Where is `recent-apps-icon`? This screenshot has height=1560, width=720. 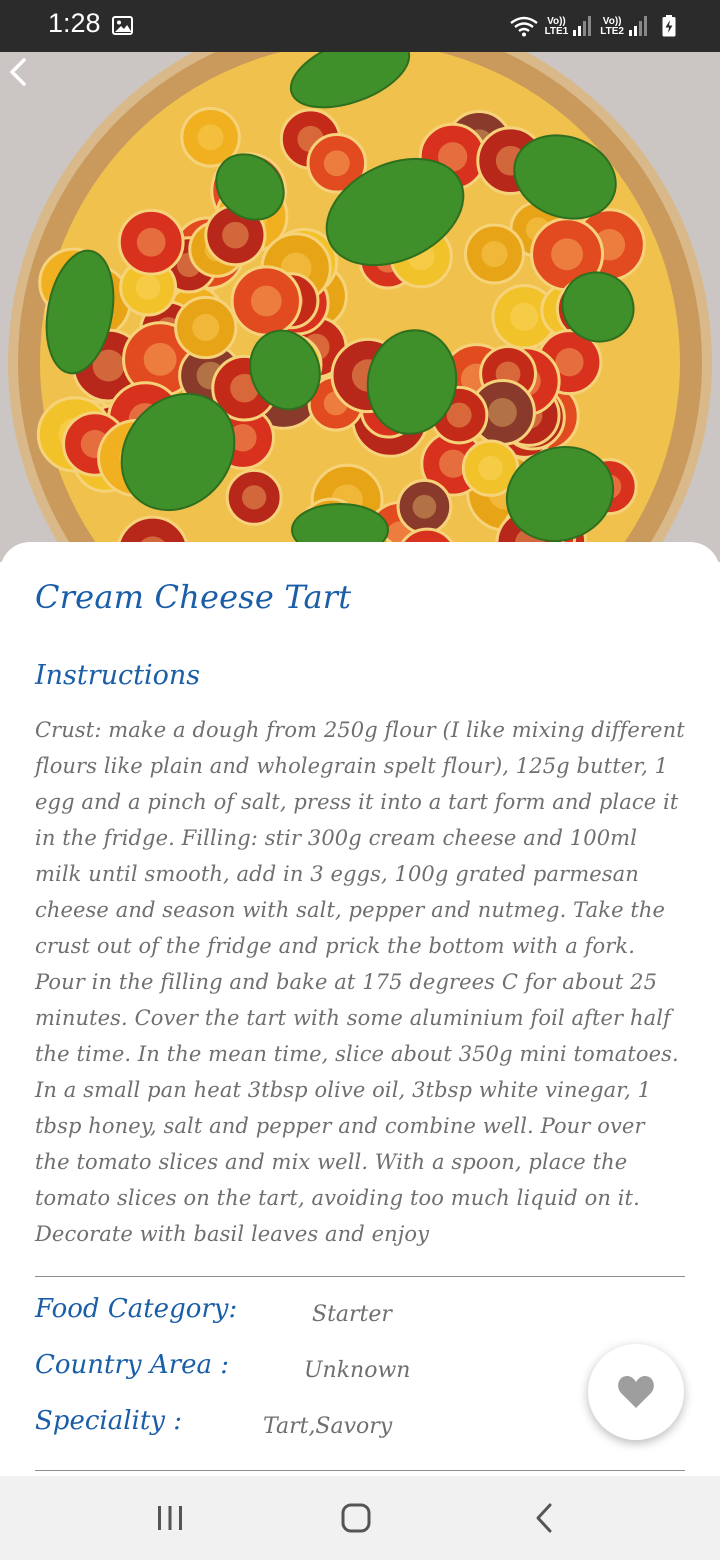
recent-apps-icon is located at coordinates (170, 1518).